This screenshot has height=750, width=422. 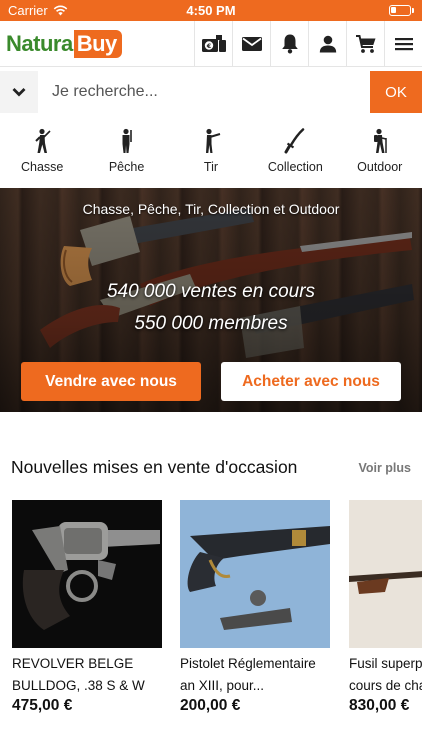 I want to click on category-nav: Chasse Pêche Tir Collection Outdoor, so click(x=211, y=151).